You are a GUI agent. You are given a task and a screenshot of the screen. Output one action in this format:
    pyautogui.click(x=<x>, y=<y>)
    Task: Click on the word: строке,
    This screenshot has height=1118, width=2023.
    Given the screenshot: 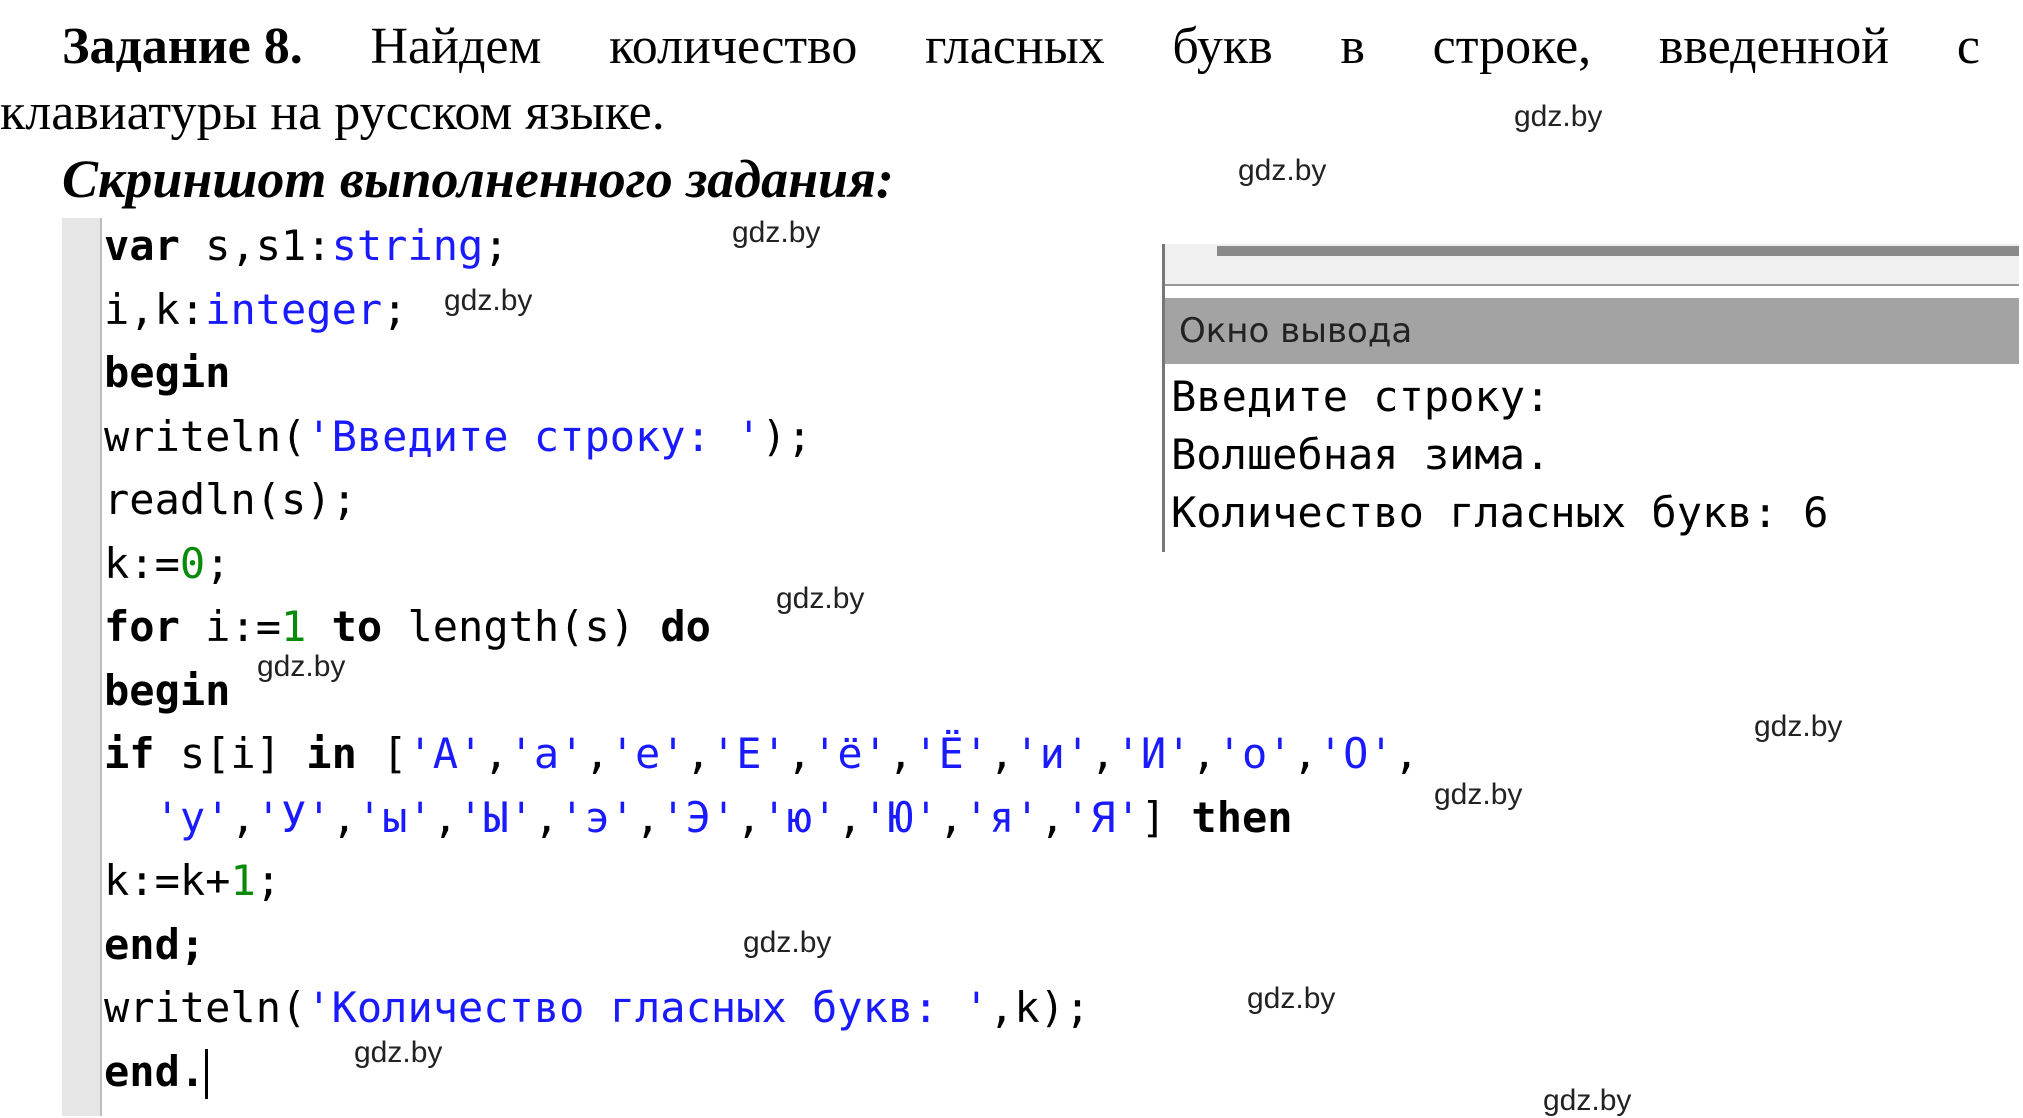 What is the action you would take?
    pyautogui.click(x=1512, y=46)
    